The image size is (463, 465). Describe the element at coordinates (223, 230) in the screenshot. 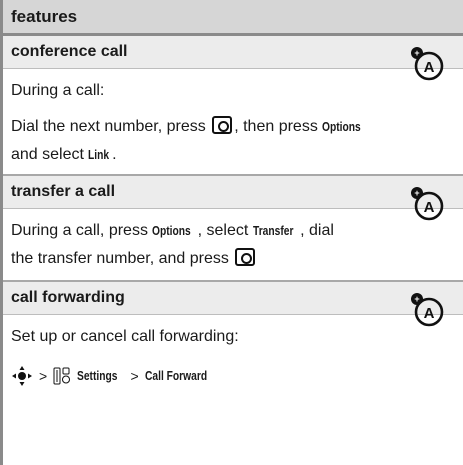

I see `text: , select` at that location.